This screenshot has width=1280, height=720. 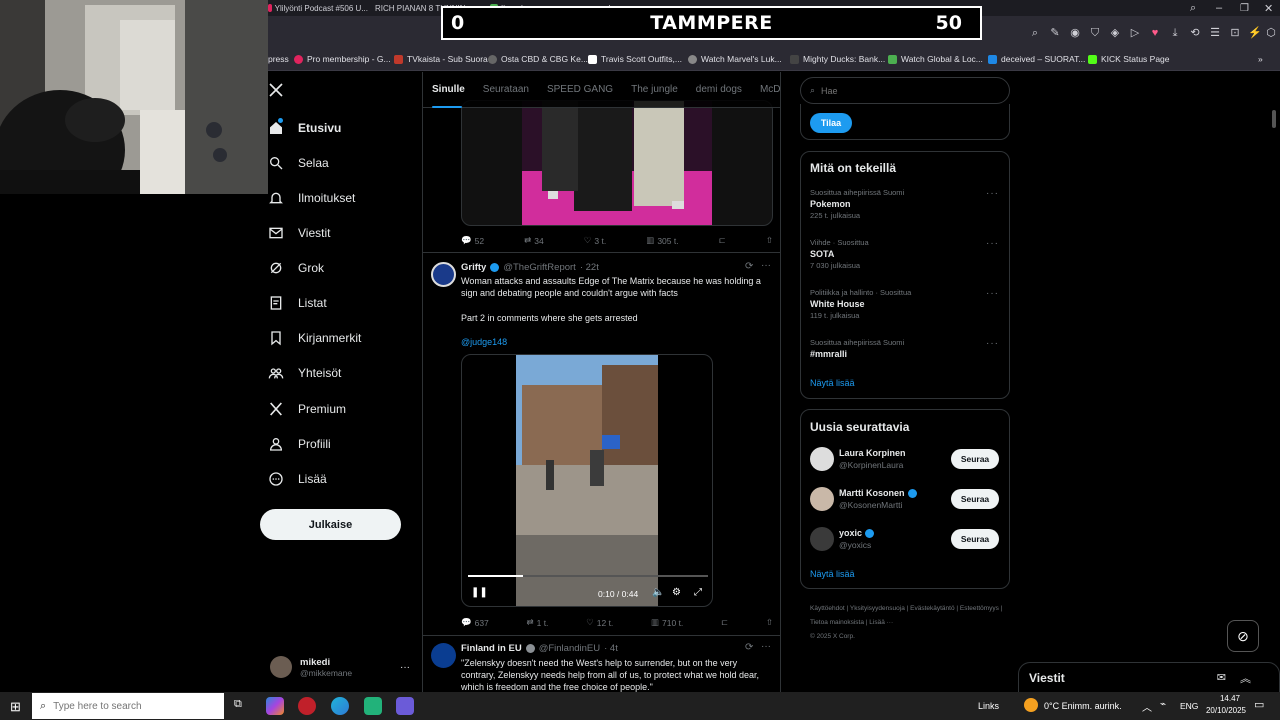 What do you see at coordinates (1245, 678) in the screenshot?
I see `expand-icon: ︽` at bounding box center [1245, 678].